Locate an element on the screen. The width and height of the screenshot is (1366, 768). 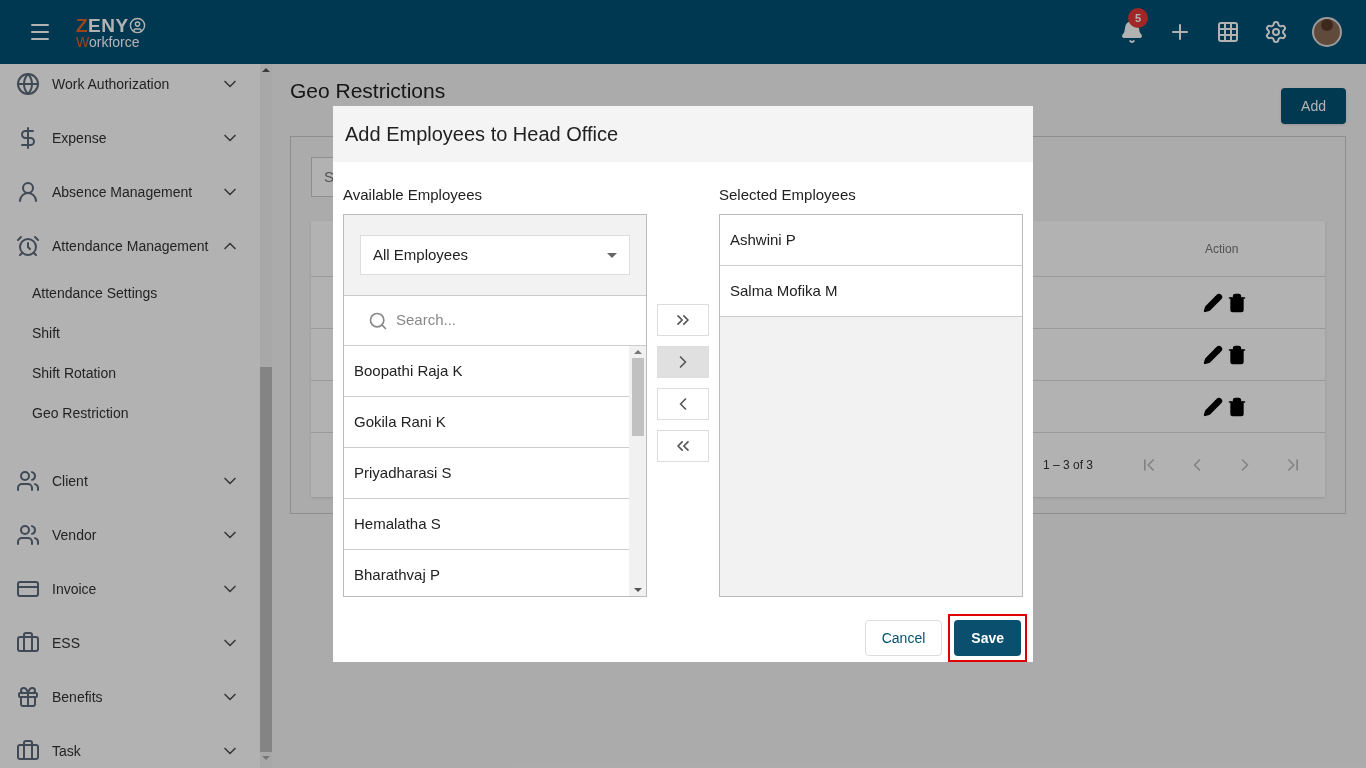
gift-icon is located at coordinates (28, 697).